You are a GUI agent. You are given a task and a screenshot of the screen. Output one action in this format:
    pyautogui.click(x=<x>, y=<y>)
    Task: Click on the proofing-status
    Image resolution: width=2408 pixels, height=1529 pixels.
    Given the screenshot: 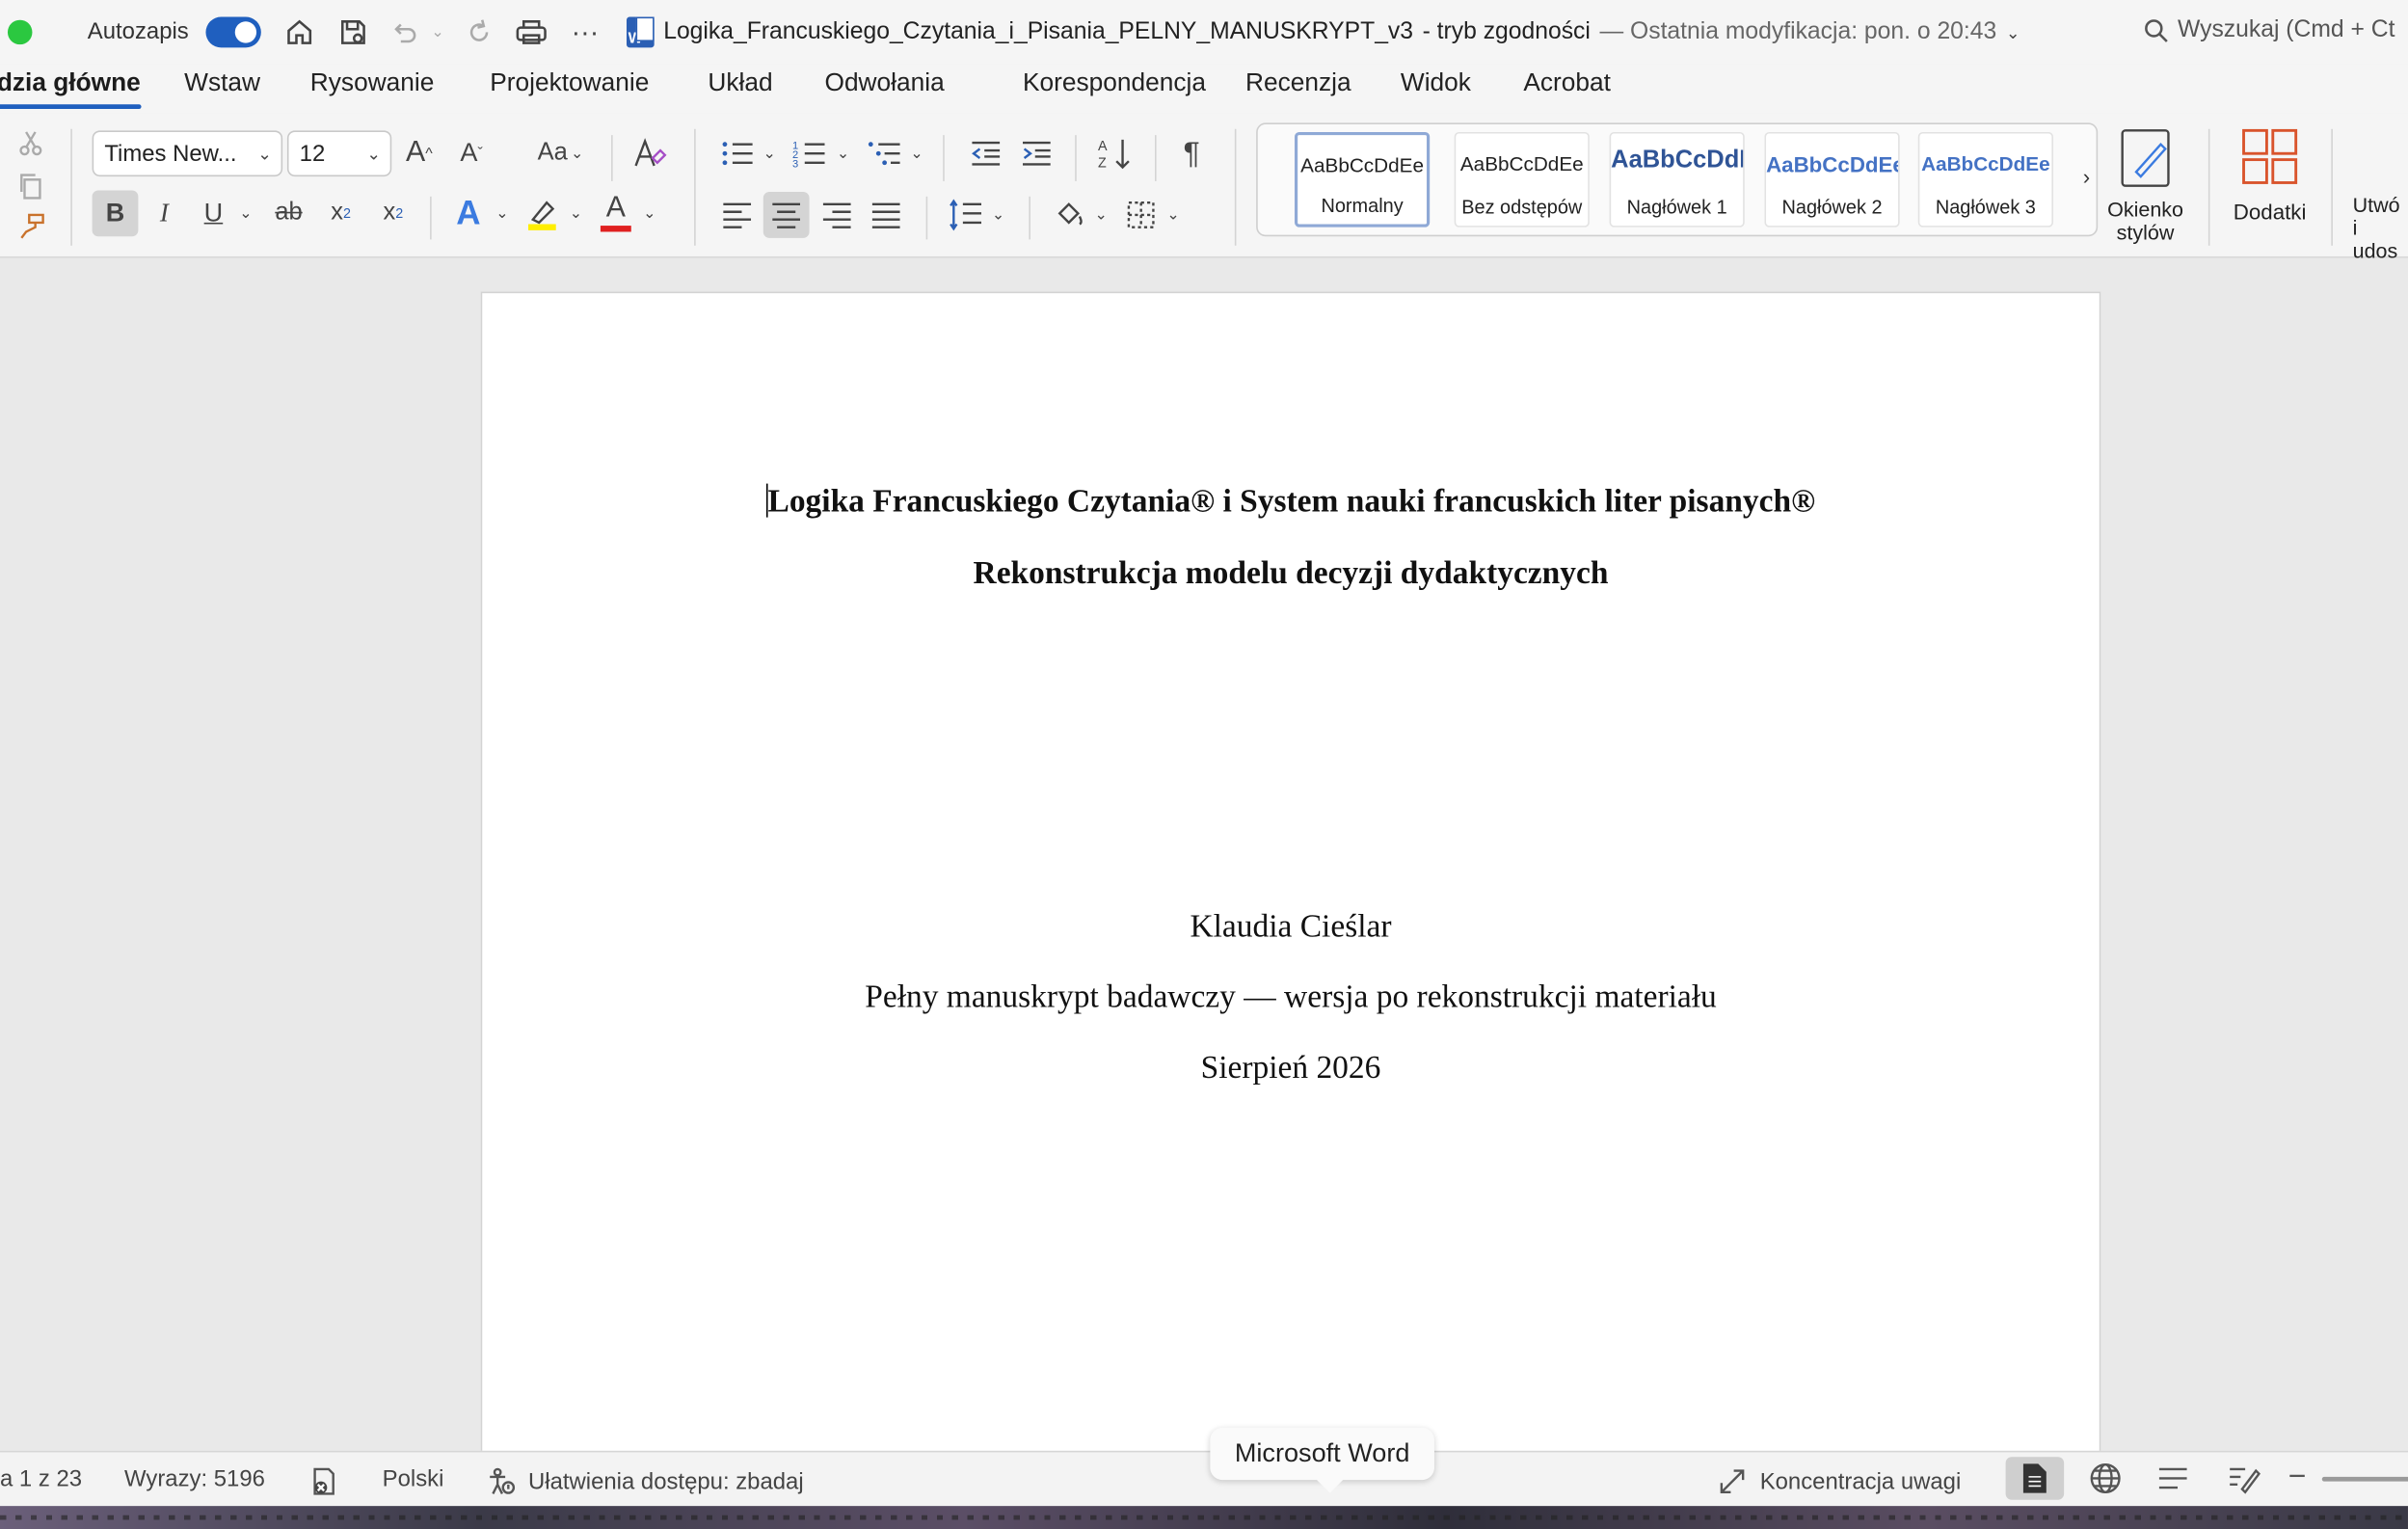 What is the action you would take?
    pyautogui.click(x=323, y=1481)
    